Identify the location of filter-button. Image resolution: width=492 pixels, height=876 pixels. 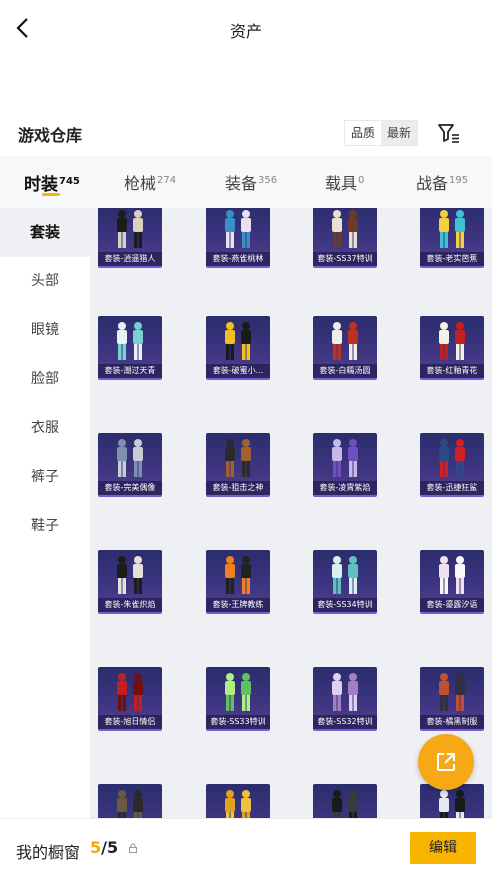
(449, 133).